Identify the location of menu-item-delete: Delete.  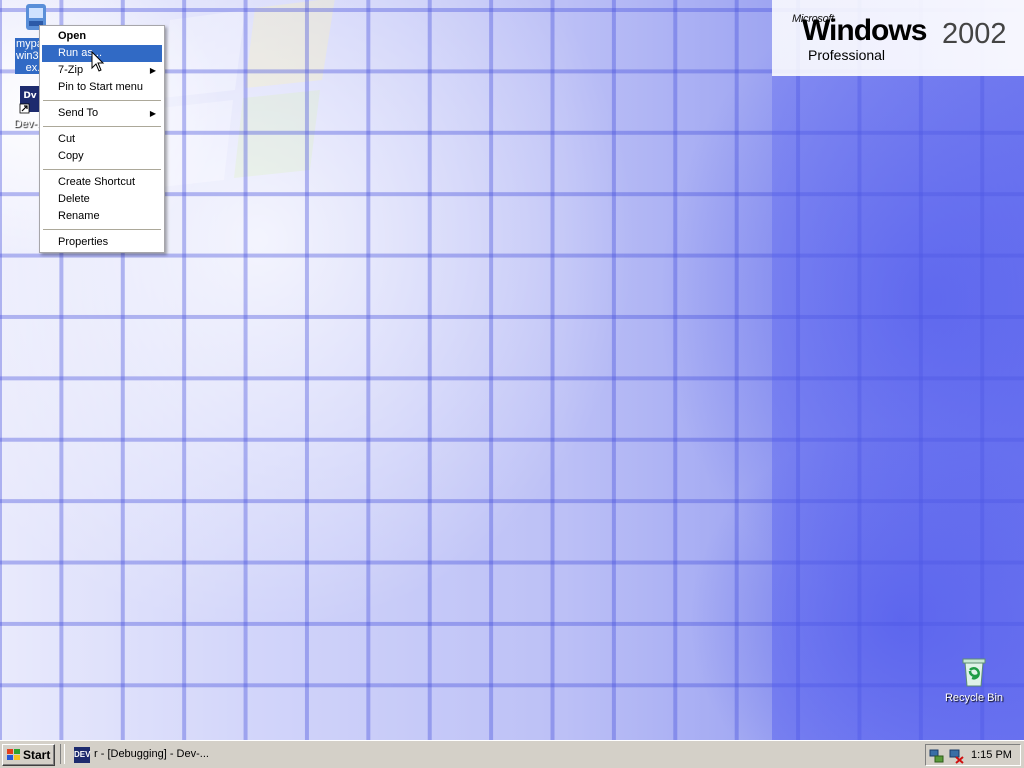
(102, 199).